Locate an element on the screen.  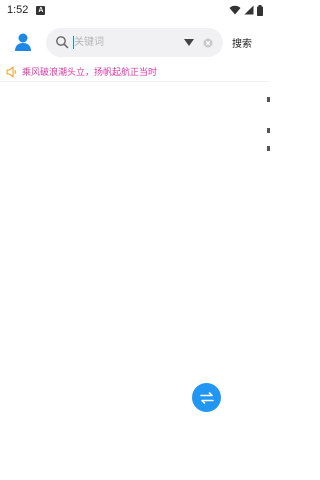
swap-arrows-icon is located at coordinates (206, 397).